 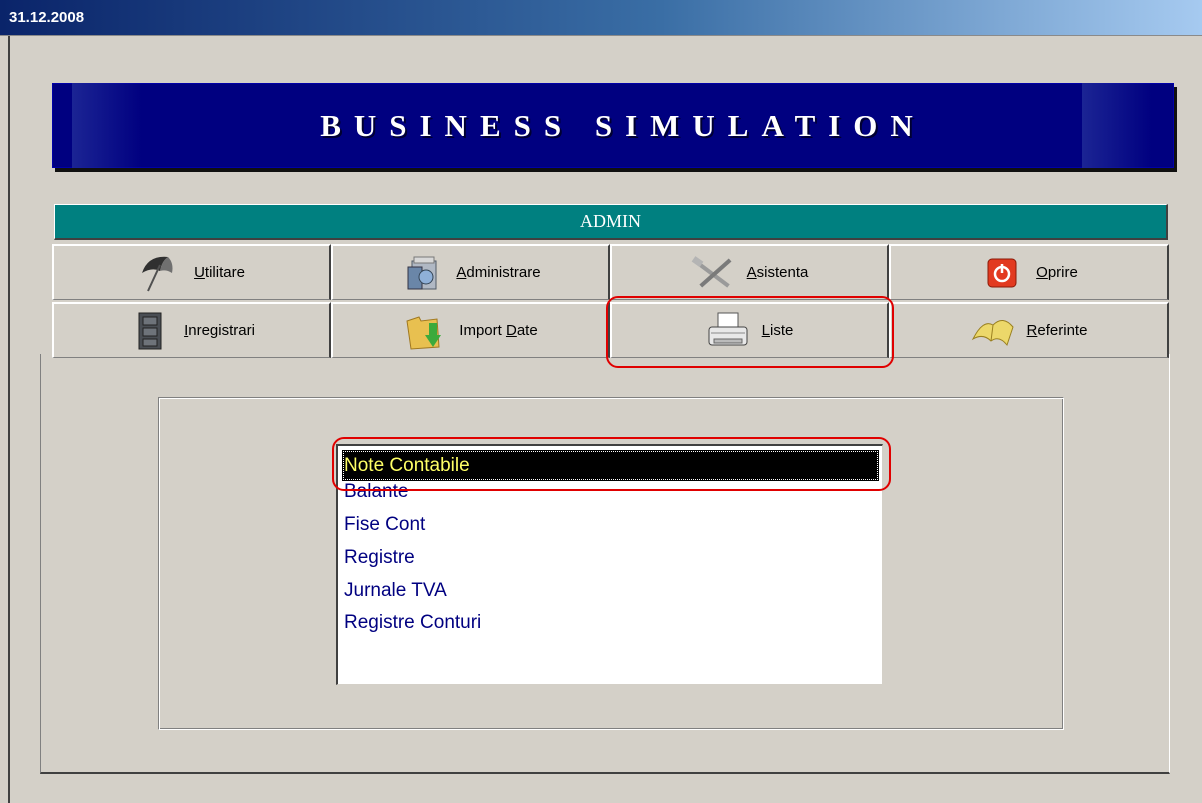 I want to click on app-title: BUSINESS SIMULATION, so click(x=623, y=125).